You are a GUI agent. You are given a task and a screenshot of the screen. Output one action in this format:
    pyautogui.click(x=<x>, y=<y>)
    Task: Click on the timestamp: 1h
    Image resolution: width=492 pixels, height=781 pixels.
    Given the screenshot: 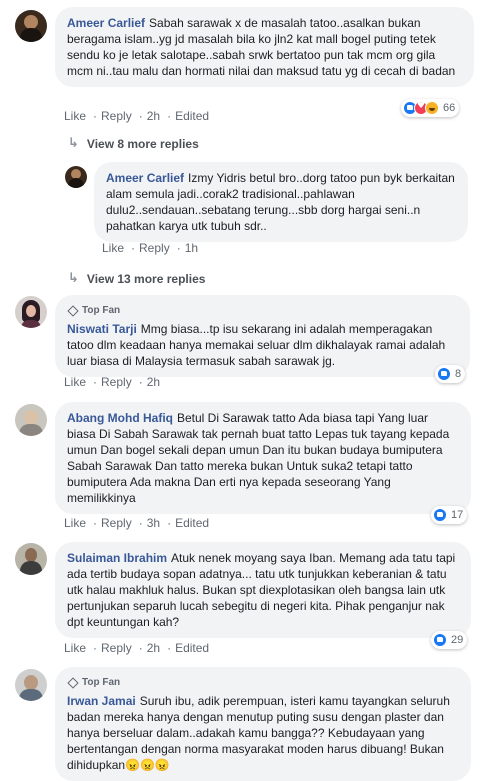 What is the action you would take?
    pyautogui.click(x=191, y=248)
    